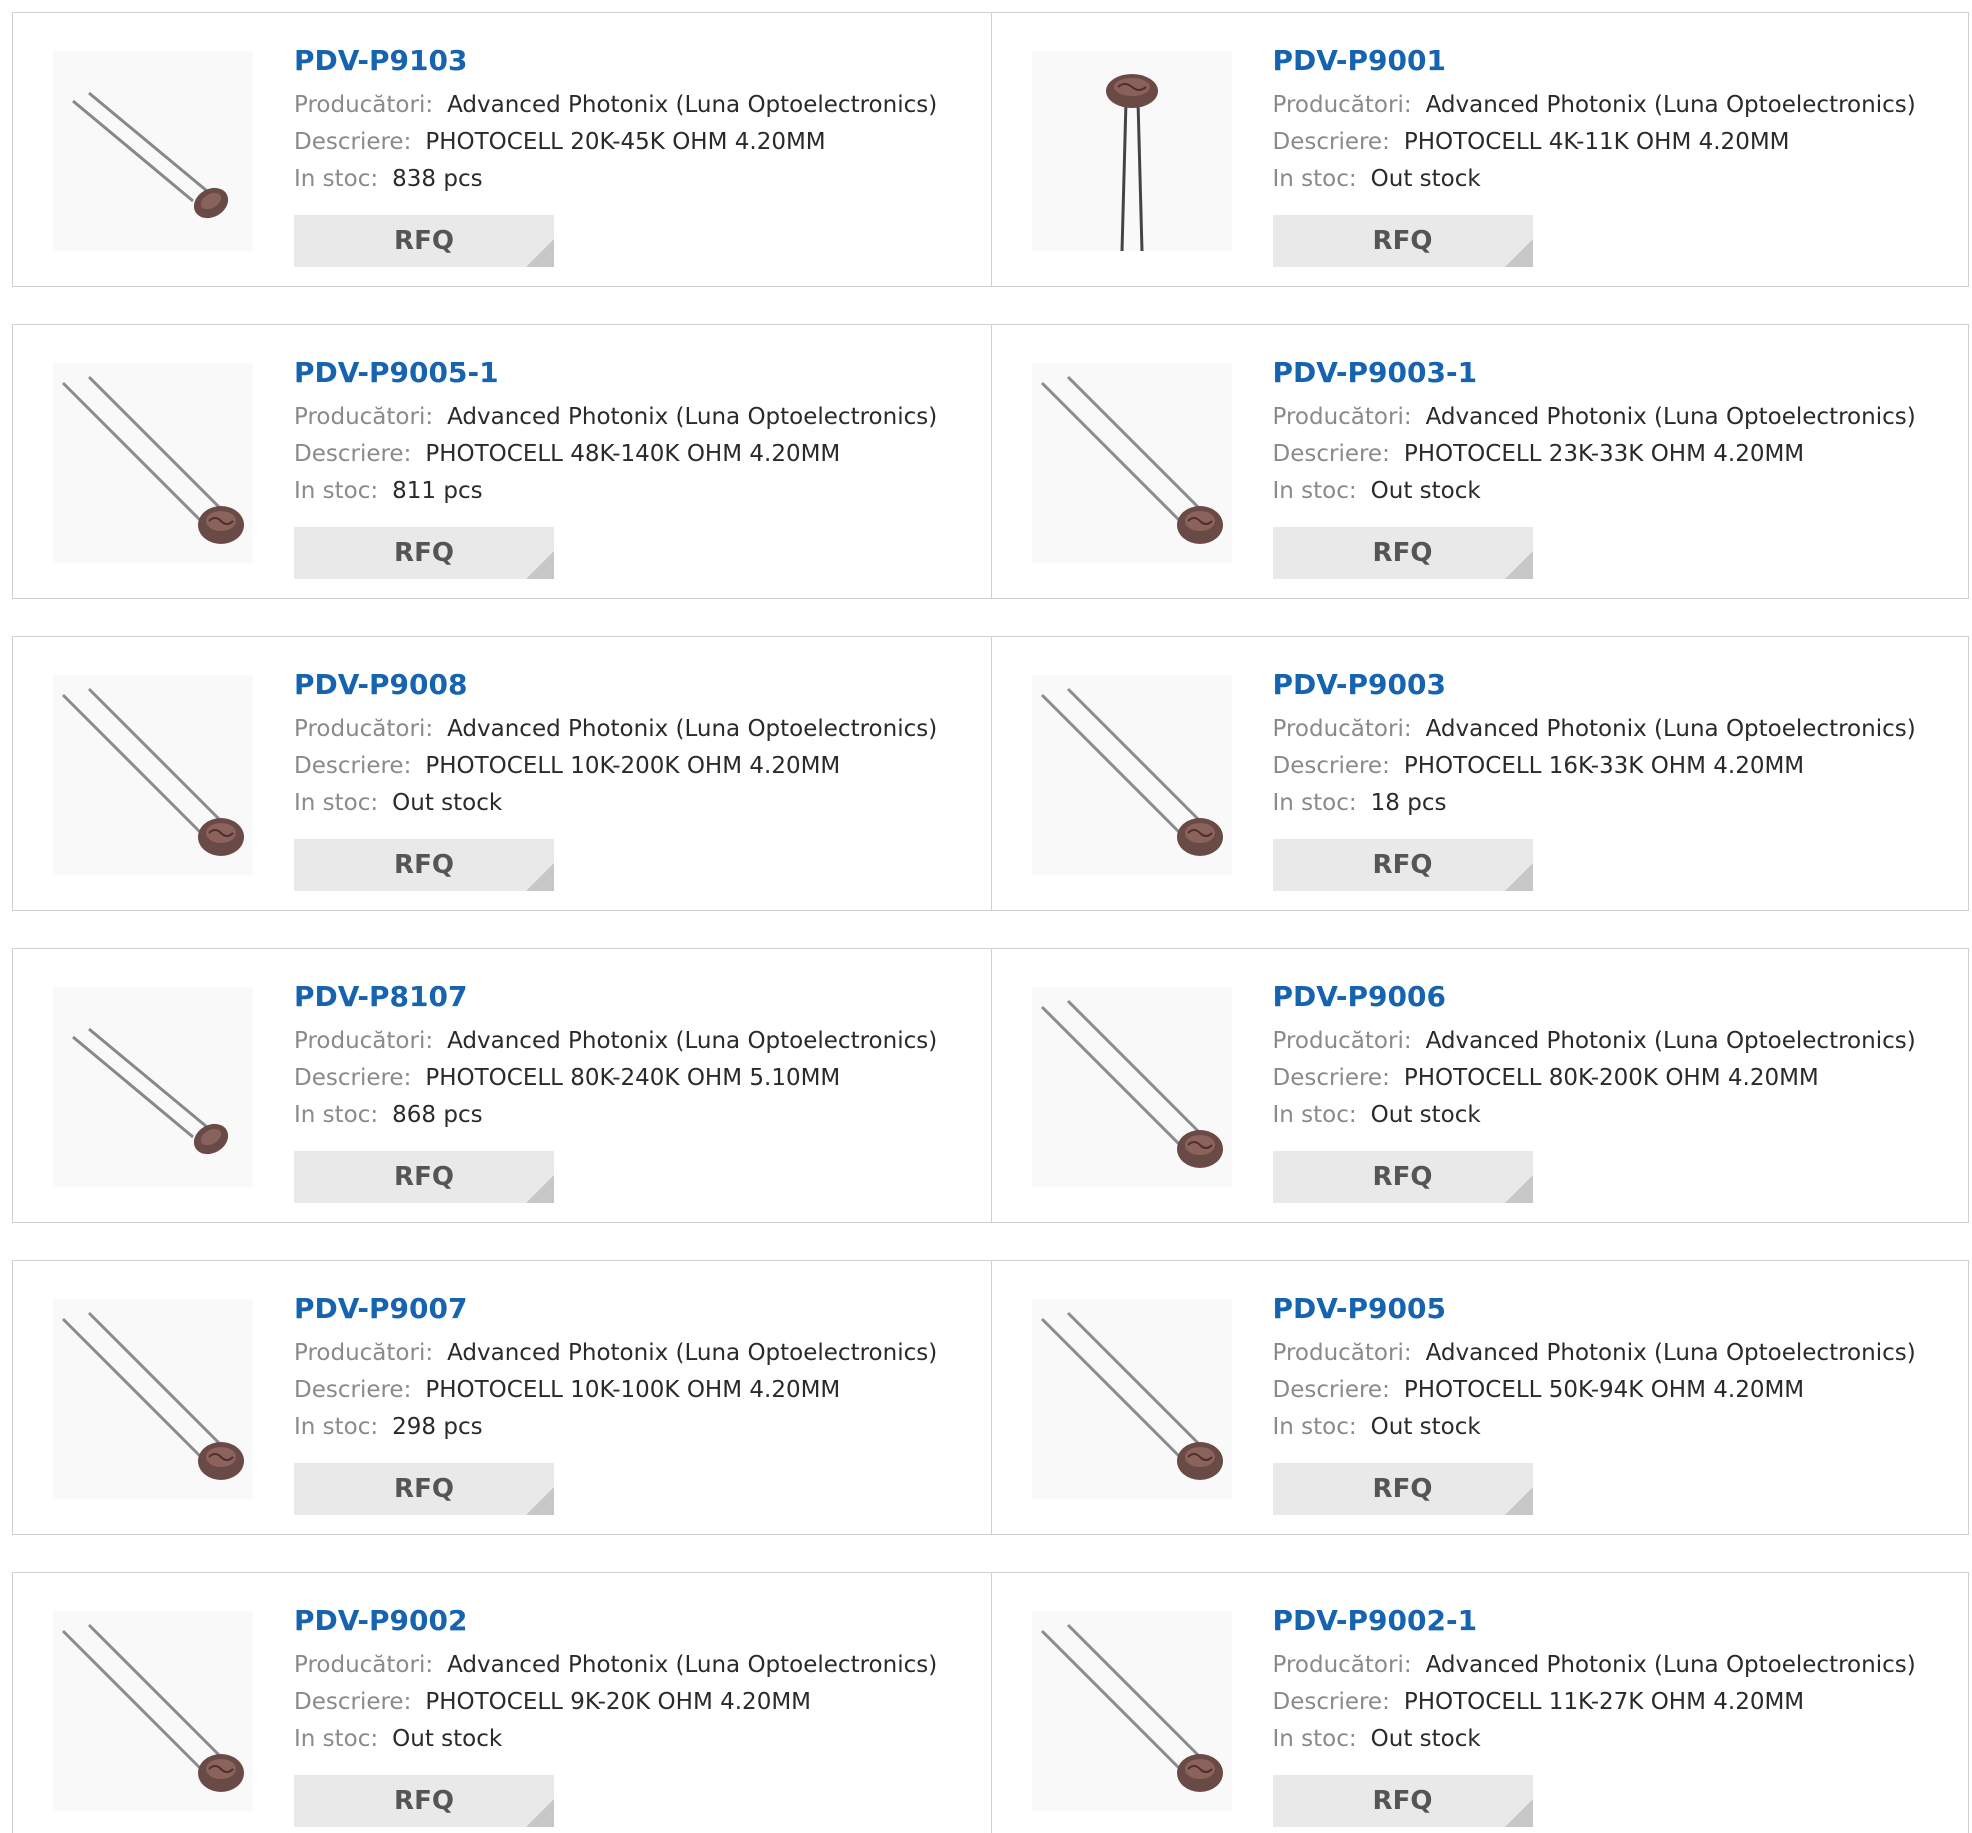 Image resolution: width=1972 pixels, height=1833 pixels. Describe the element at coordinates (380, 61) in the screenshot. I see `part-number-link: PDV-P9103` at that location.